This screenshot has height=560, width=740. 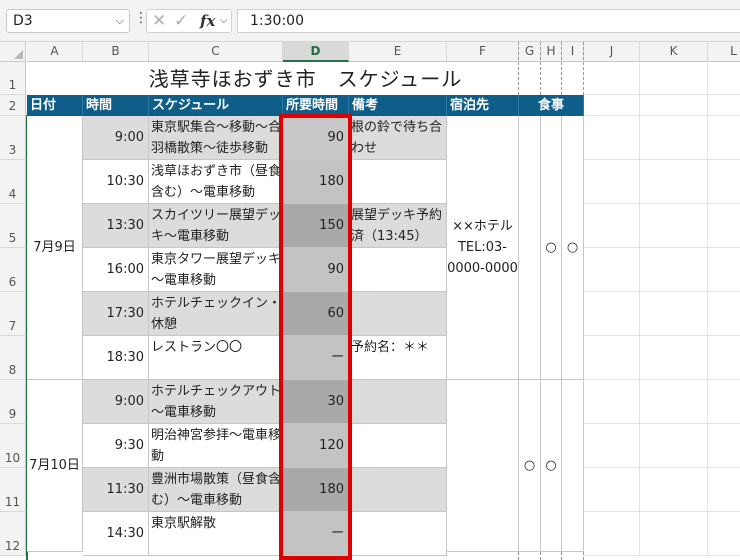 I want to click on row-header: 1, so click(x=13, y=78).